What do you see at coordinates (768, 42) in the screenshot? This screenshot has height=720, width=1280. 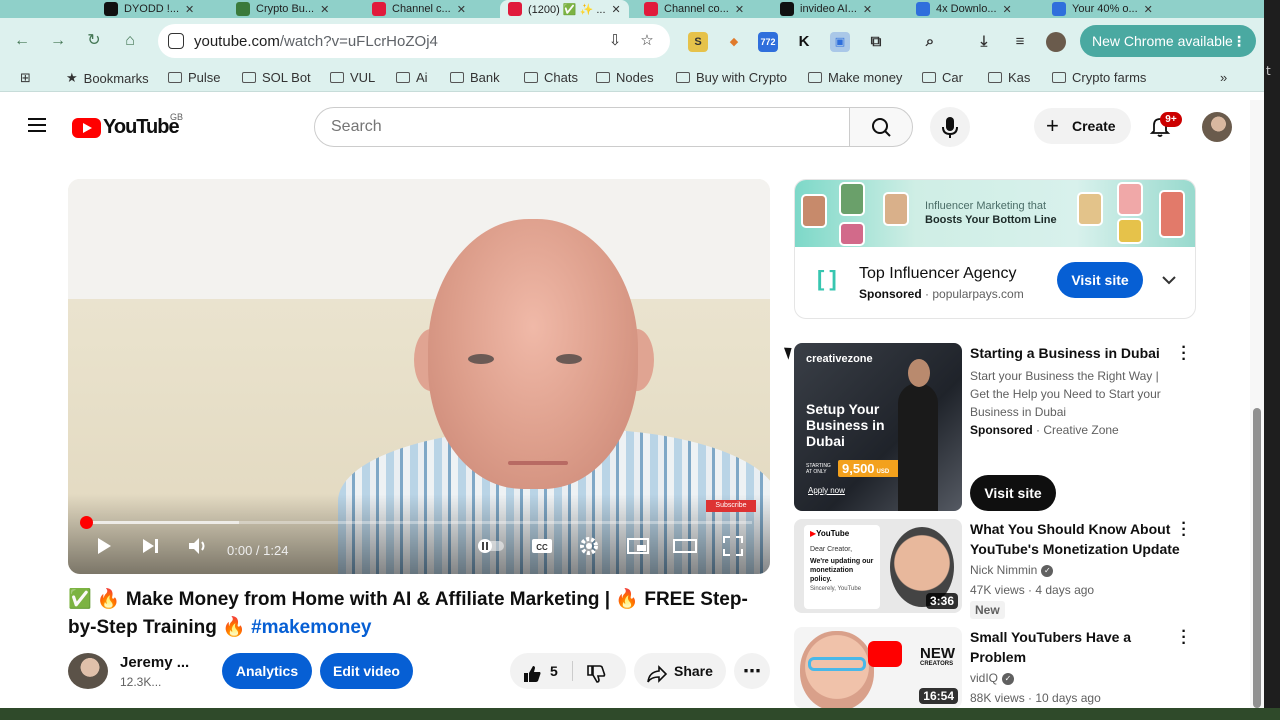 I see `extension-badge-icon: 772` at bounding box center [768, 42].